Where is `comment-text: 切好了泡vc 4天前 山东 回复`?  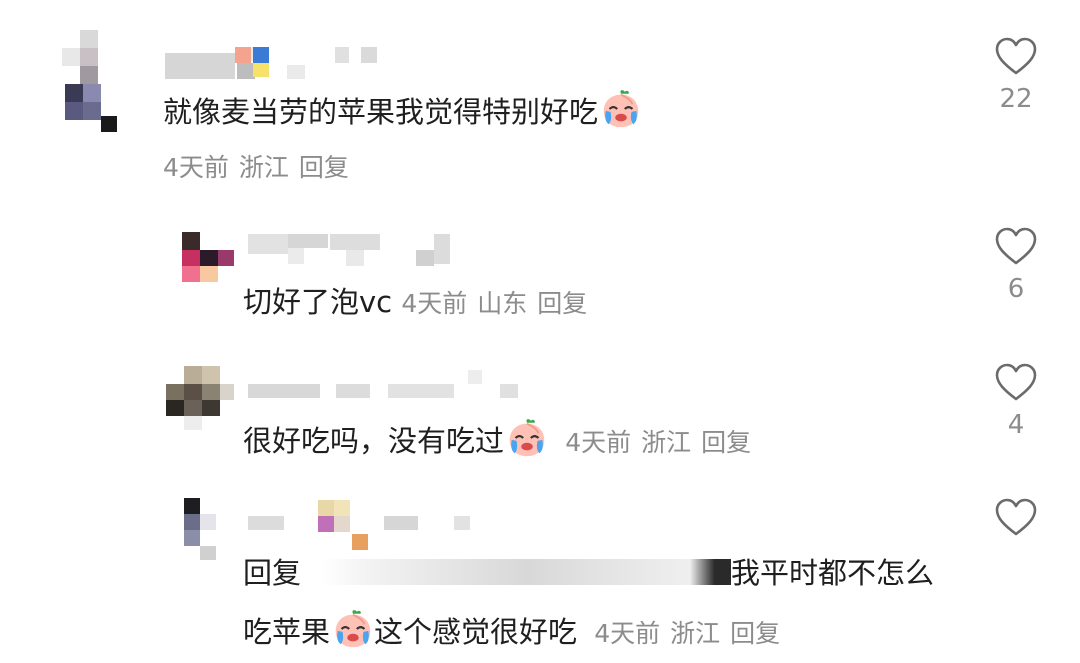 comment-text: 切好了泡vc 4天前 山东 回复 is located at coordinates (420, 303).